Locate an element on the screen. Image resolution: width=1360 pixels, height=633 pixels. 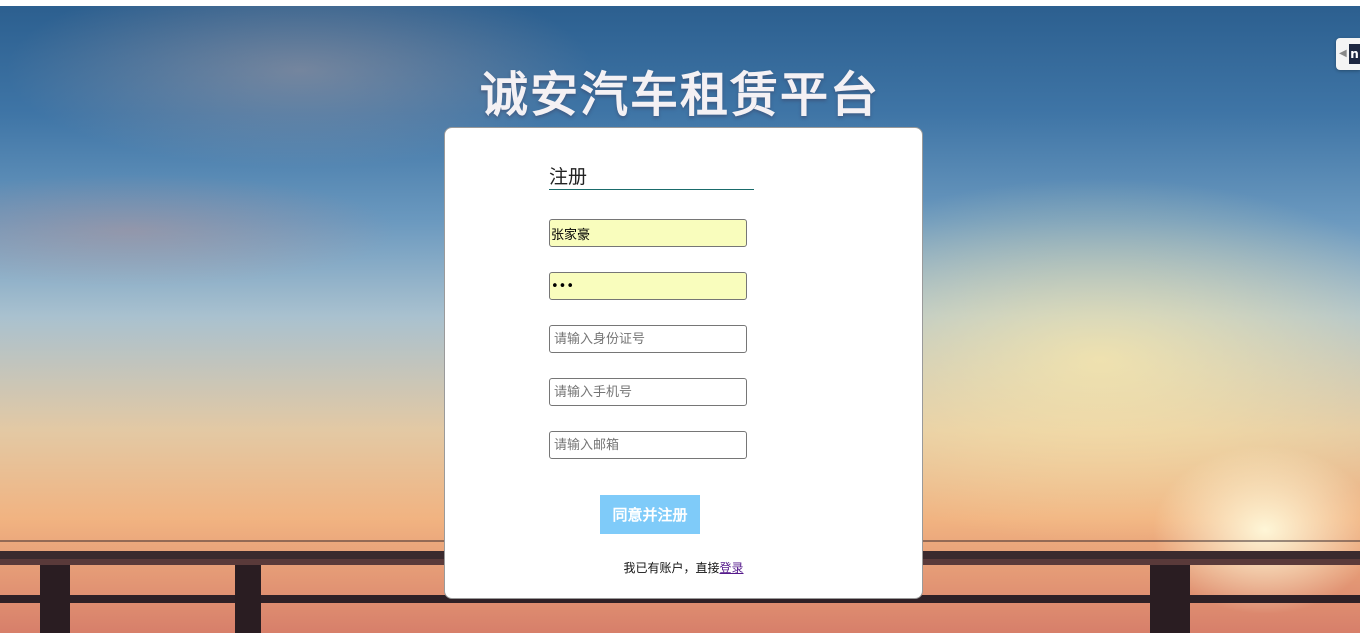
page-title: 诚安汽车租赁平台 is located at coordinates (679, 95).